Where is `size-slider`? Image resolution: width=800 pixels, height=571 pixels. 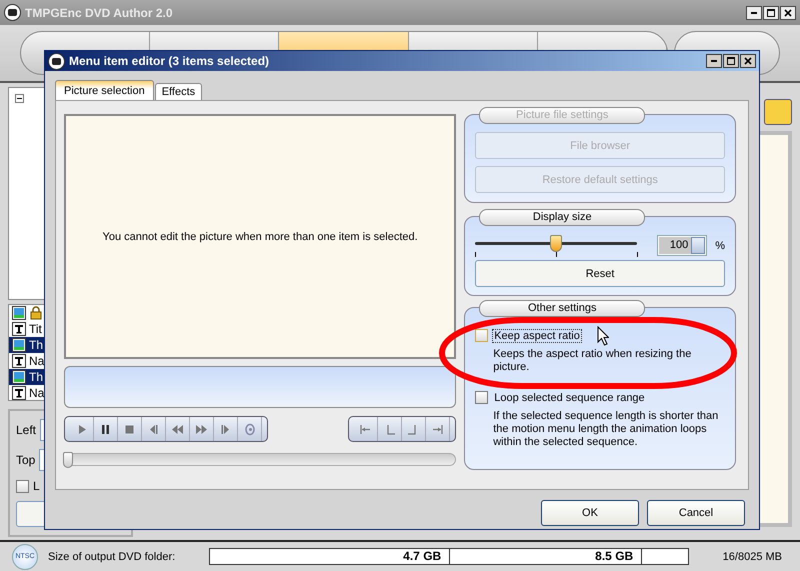 size-slider is located at coordinates (556, 245).